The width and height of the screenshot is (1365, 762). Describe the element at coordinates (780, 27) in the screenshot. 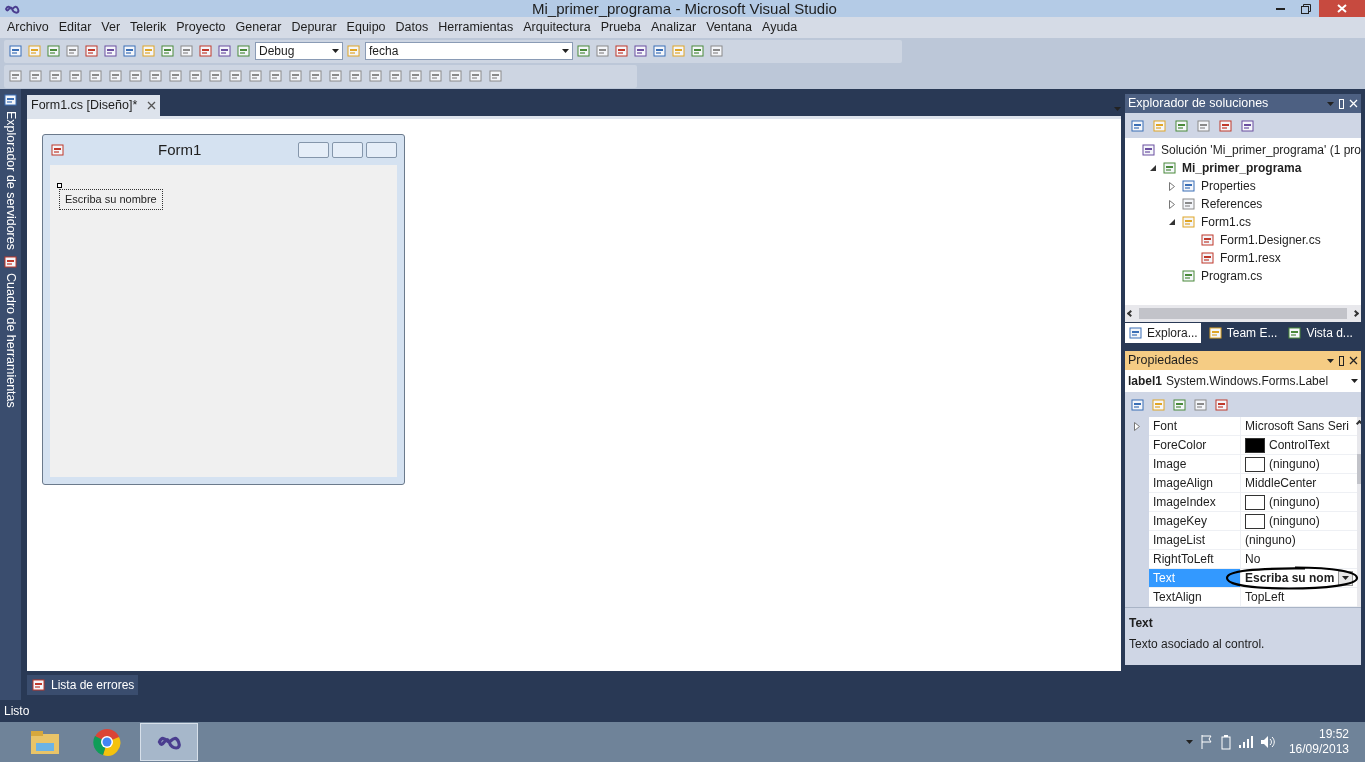

I see `menu-item: Ayuda` at that location.